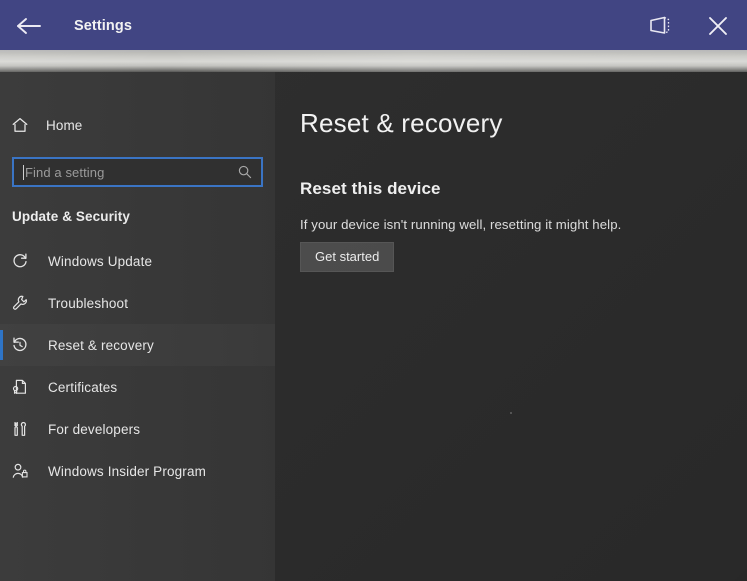 This screenshot has width=747, height=581. Describe the element at coordinates (401, 123) in the screenshot. I see `page-title: Reset & recovery` at that location.